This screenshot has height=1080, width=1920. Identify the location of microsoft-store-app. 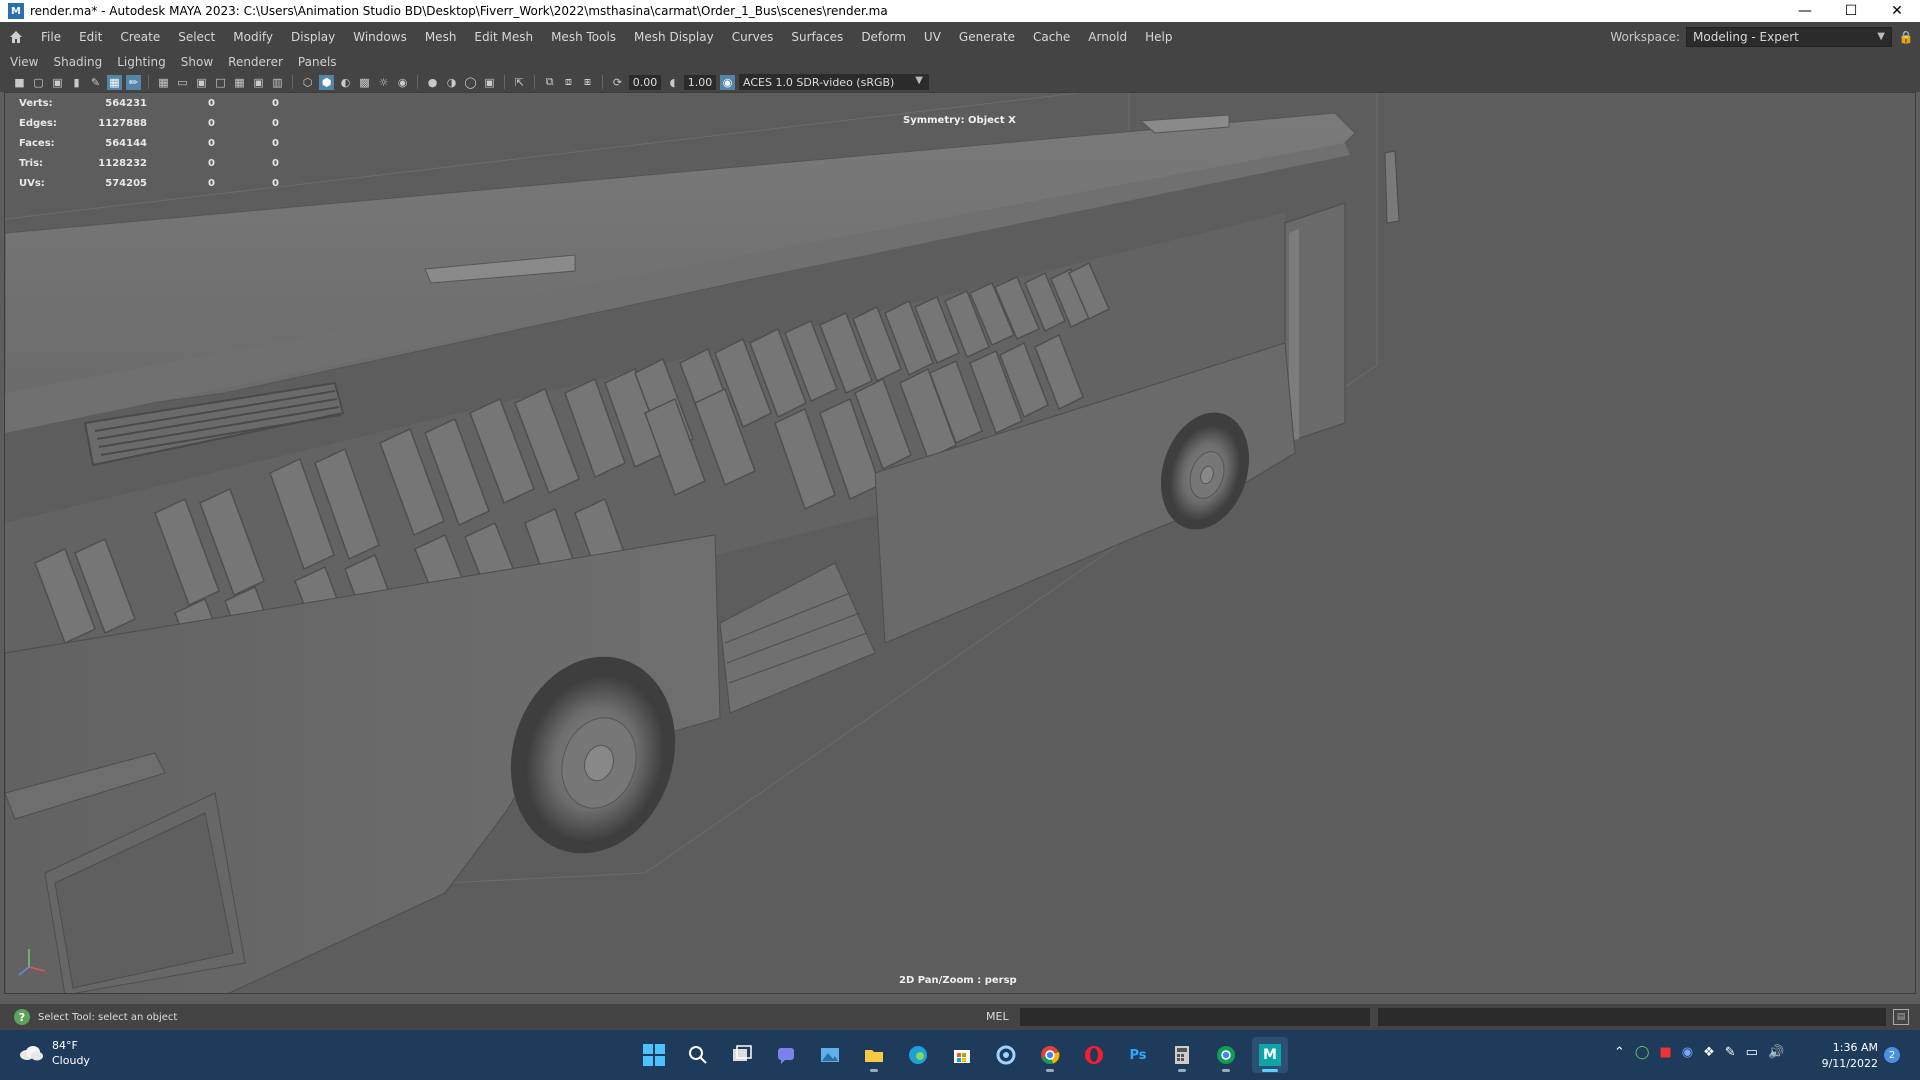
(962, 1055).